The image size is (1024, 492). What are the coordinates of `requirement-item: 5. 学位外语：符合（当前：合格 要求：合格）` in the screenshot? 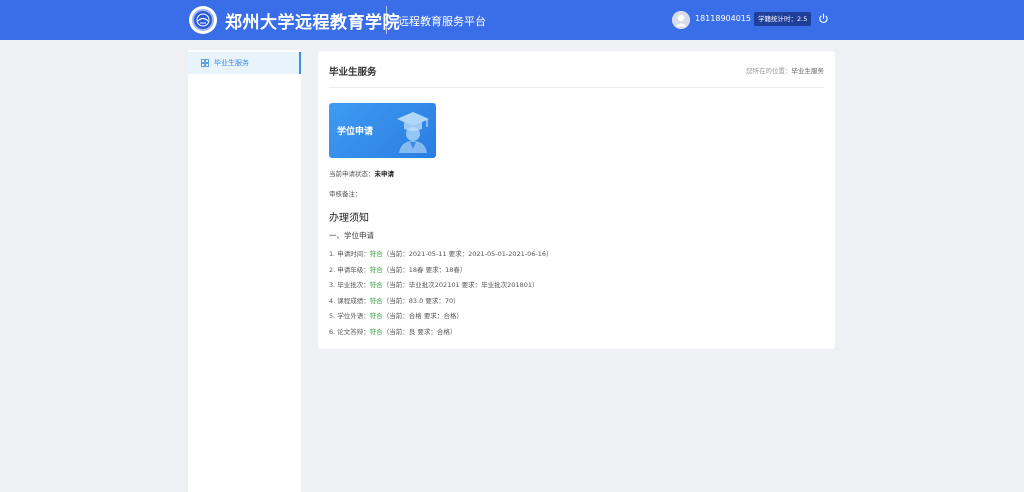 It's located at (396, 315).